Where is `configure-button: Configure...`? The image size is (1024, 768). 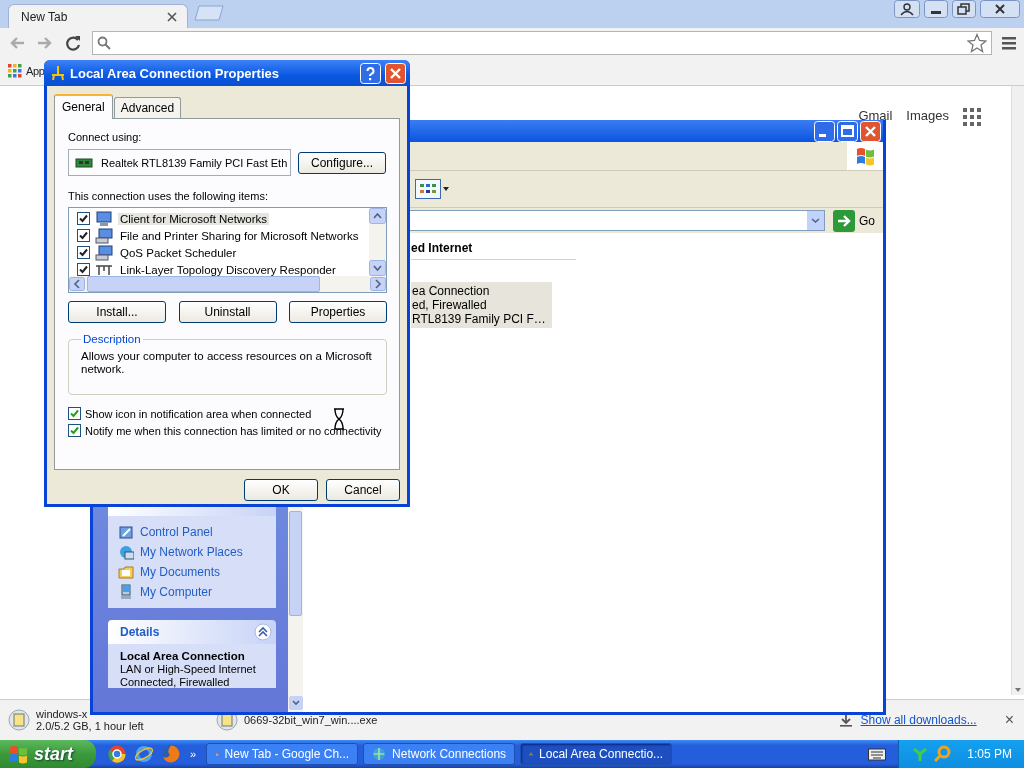
configure-button: Configure... is located at coordinates (342, 162).